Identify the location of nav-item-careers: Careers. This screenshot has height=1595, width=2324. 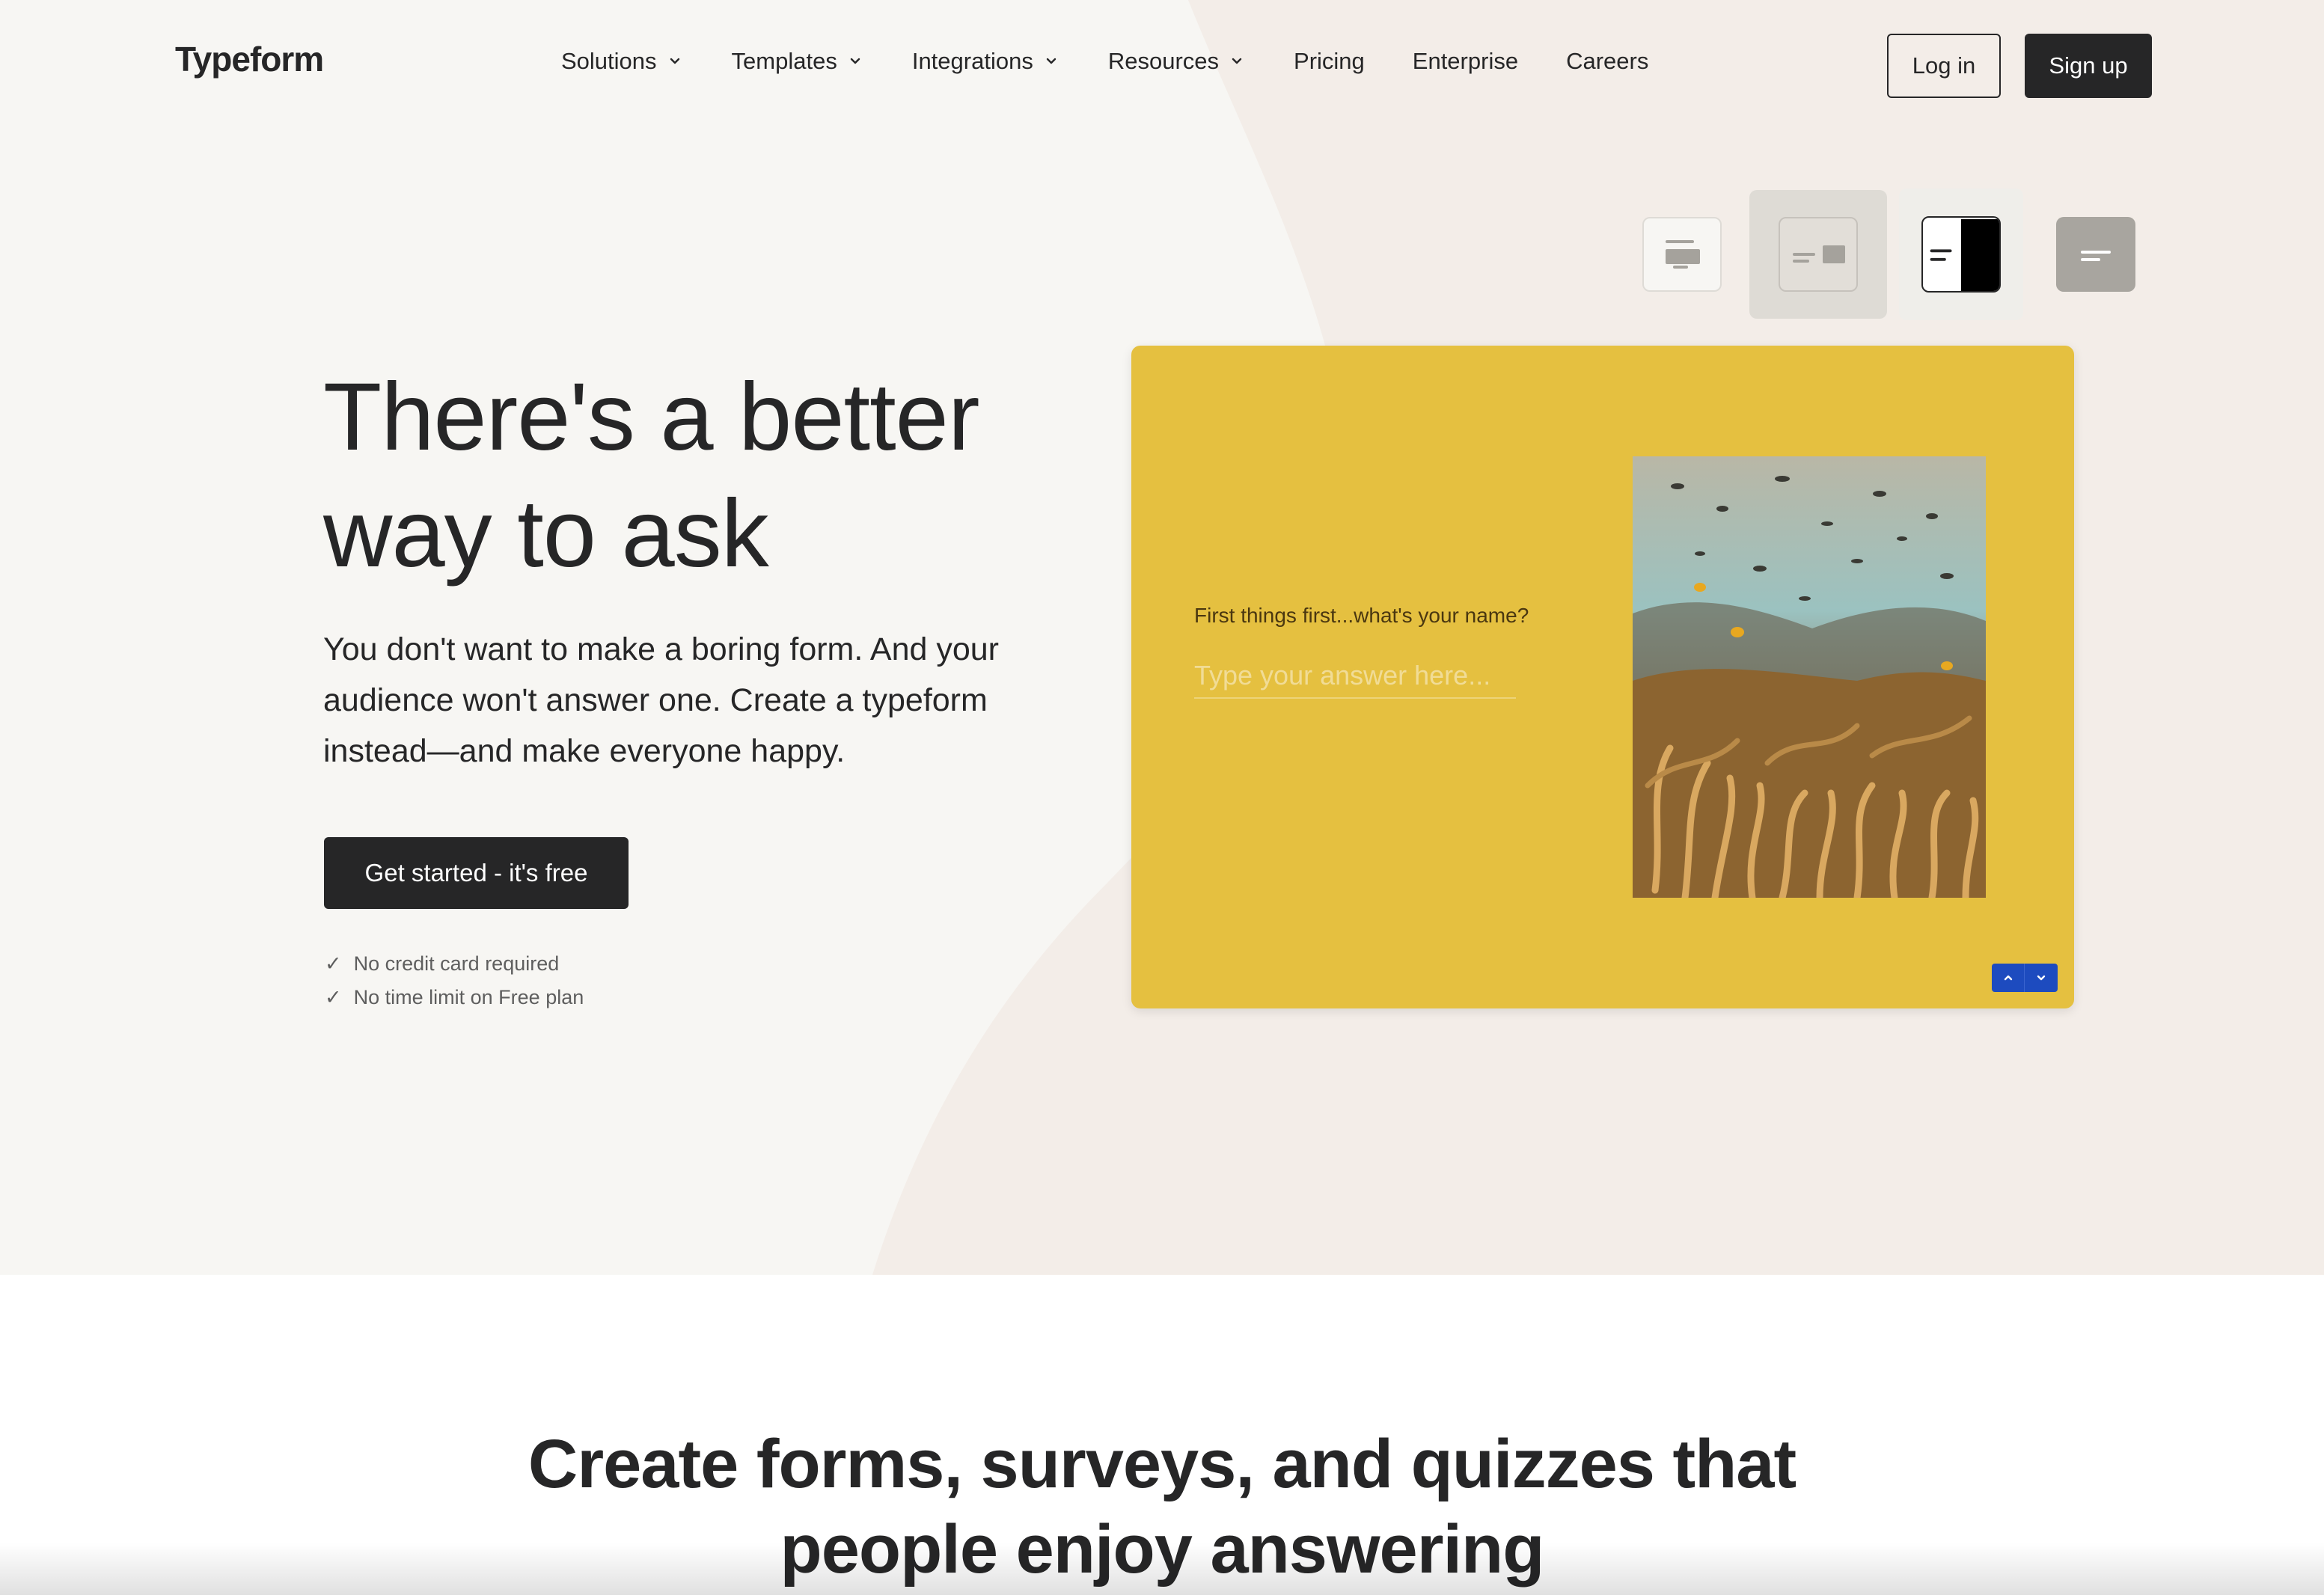
(1607, 61).